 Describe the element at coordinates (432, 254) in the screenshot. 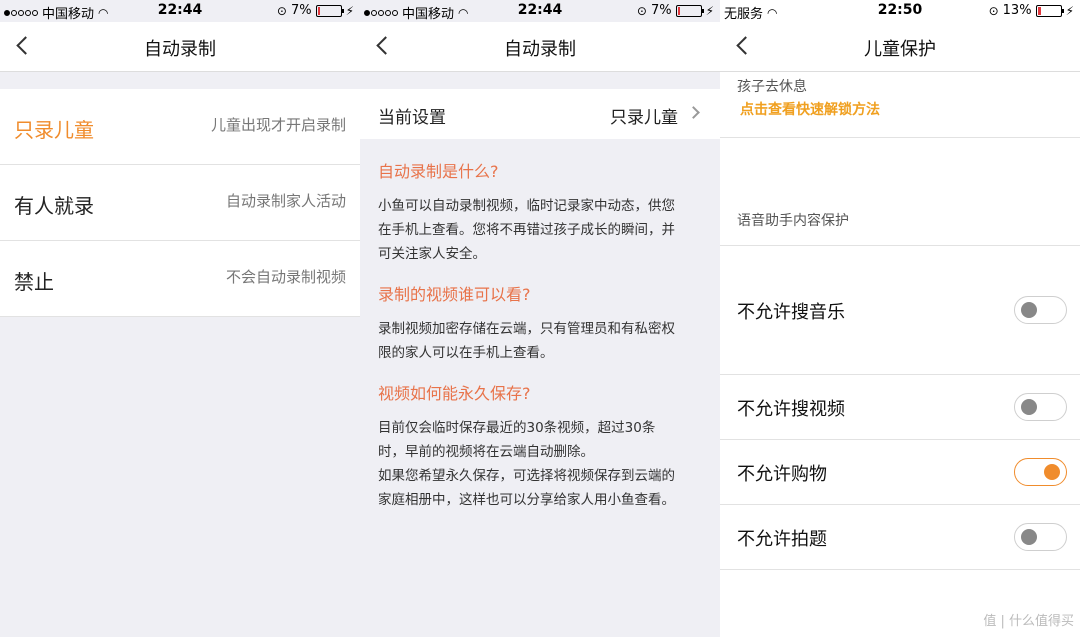

I see `faq-answer-line: 可关注家人安全。` at that location.